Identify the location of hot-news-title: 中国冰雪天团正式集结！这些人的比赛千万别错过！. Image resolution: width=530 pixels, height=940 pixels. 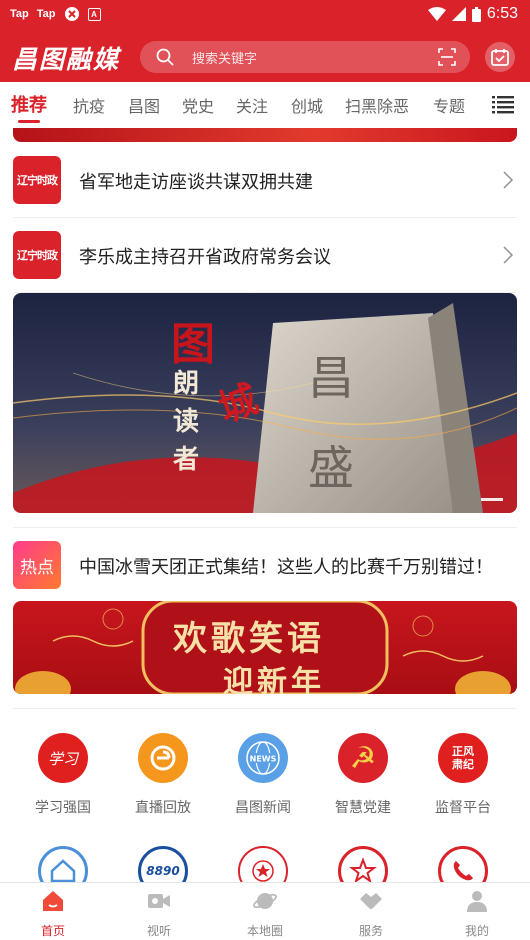
(286, 566).